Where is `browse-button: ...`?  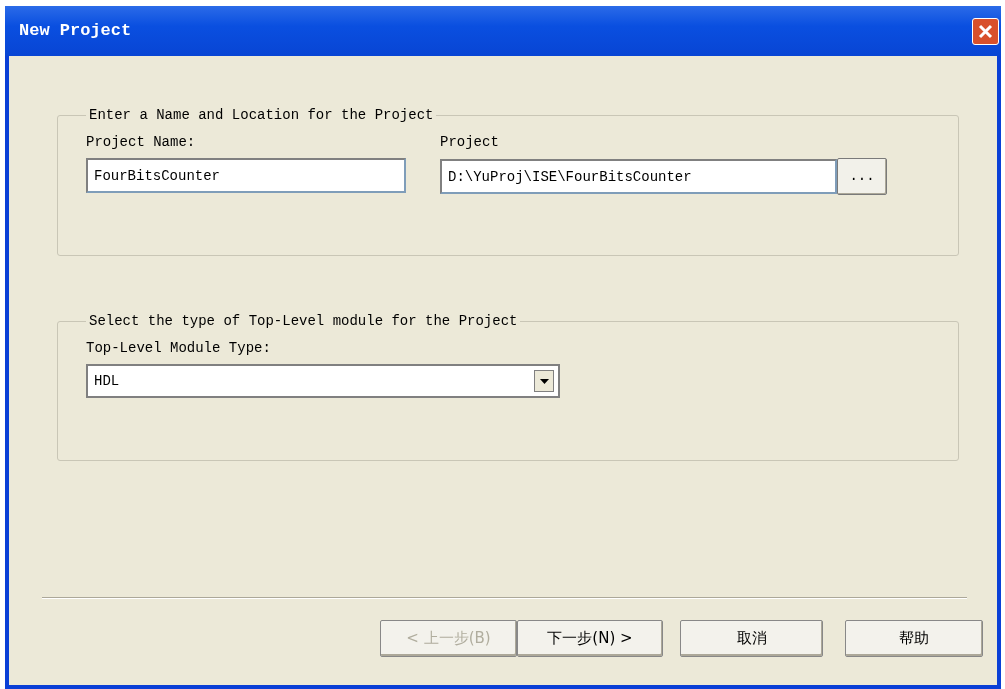 browse-button: ... is located at coordinates (862, 176).